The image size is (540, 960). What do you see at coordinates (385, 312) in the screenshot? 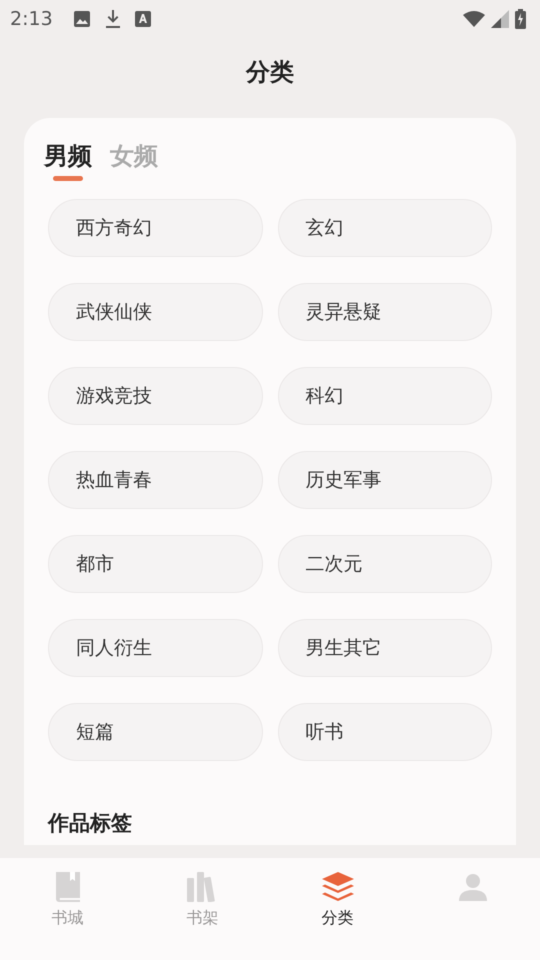
I see `category-button: 灵异悬疑` at bounding box center [385, 312].